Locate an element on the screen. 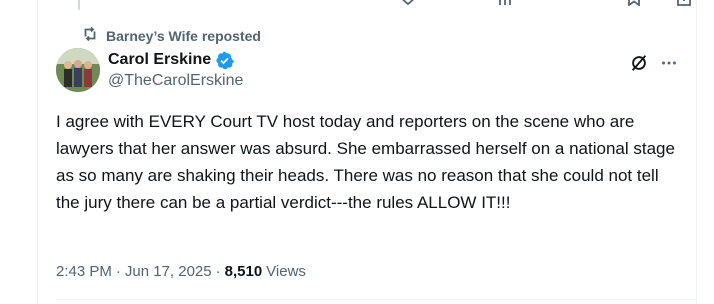  bookmark-icon is located at coordinates (634, 3).